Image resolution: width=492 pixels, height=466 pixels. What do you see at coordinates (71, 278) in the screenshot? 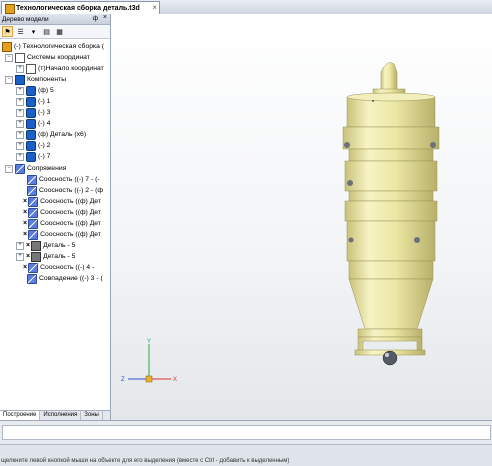
I see `mate-label: Совпадение ((-) 3 - (` at bounding box center [71, 278].